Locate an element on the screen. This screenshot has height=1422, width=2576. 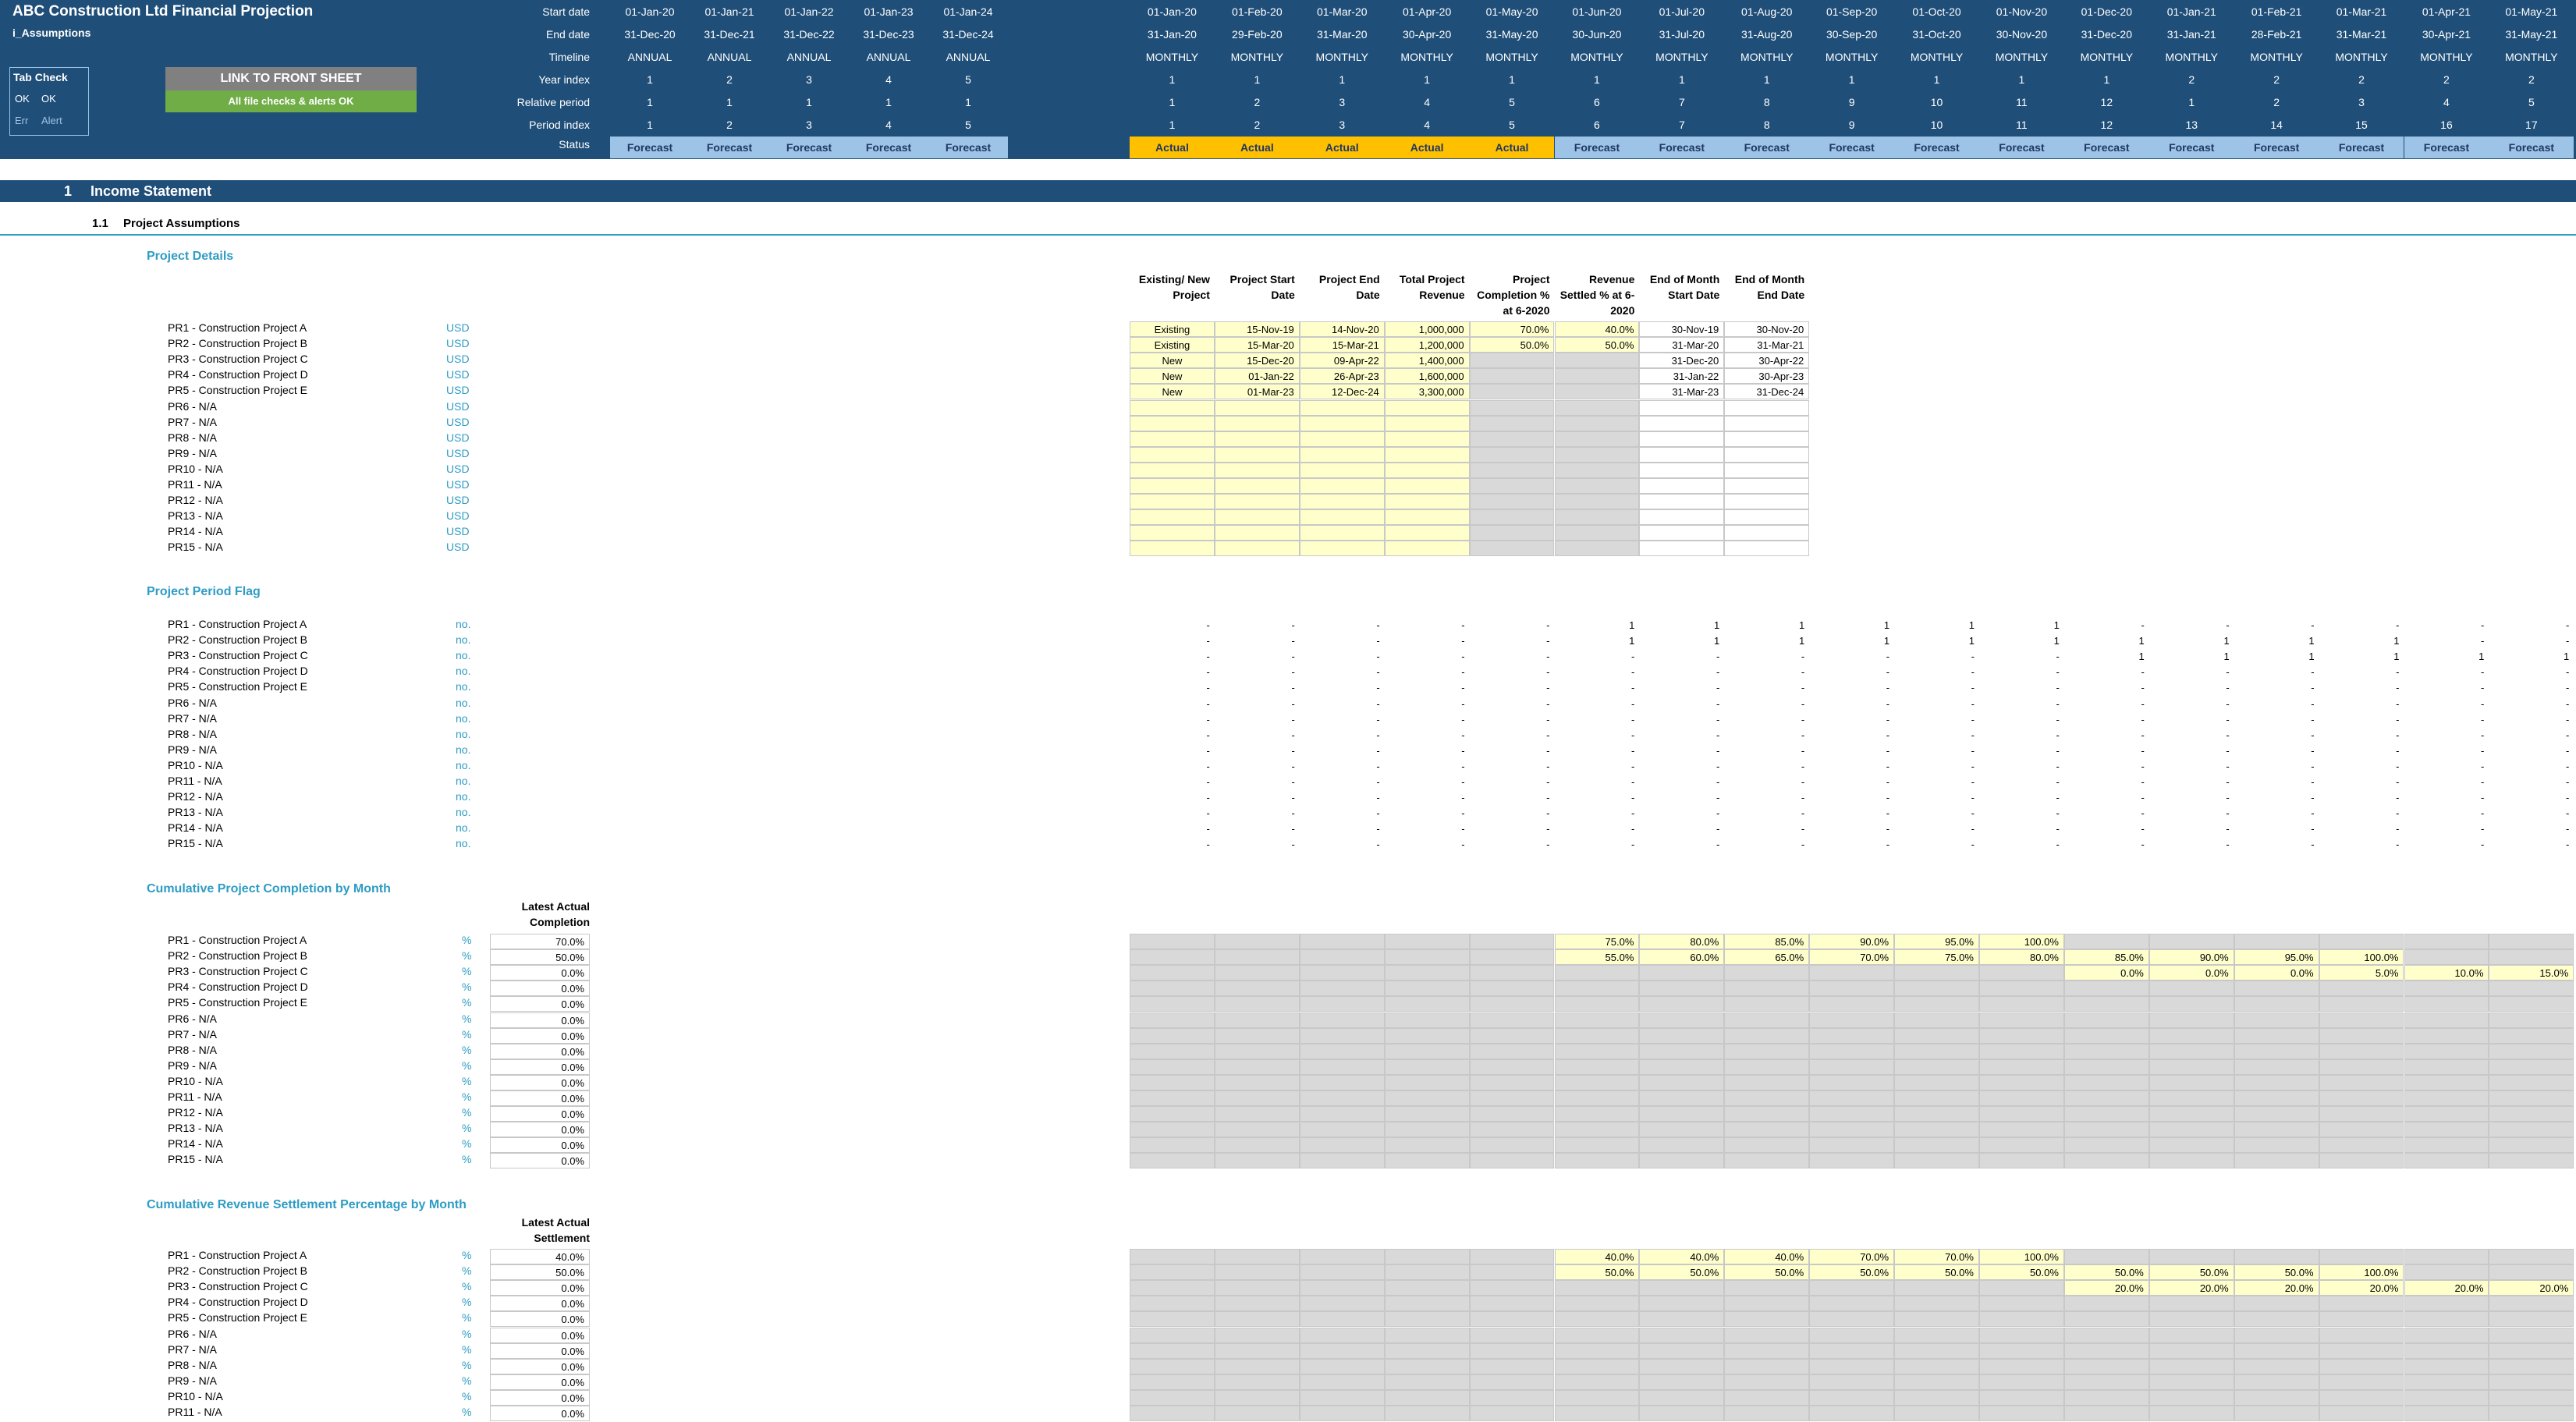
input-cell: 1,600,000 is located at coordinates (1427, 376).